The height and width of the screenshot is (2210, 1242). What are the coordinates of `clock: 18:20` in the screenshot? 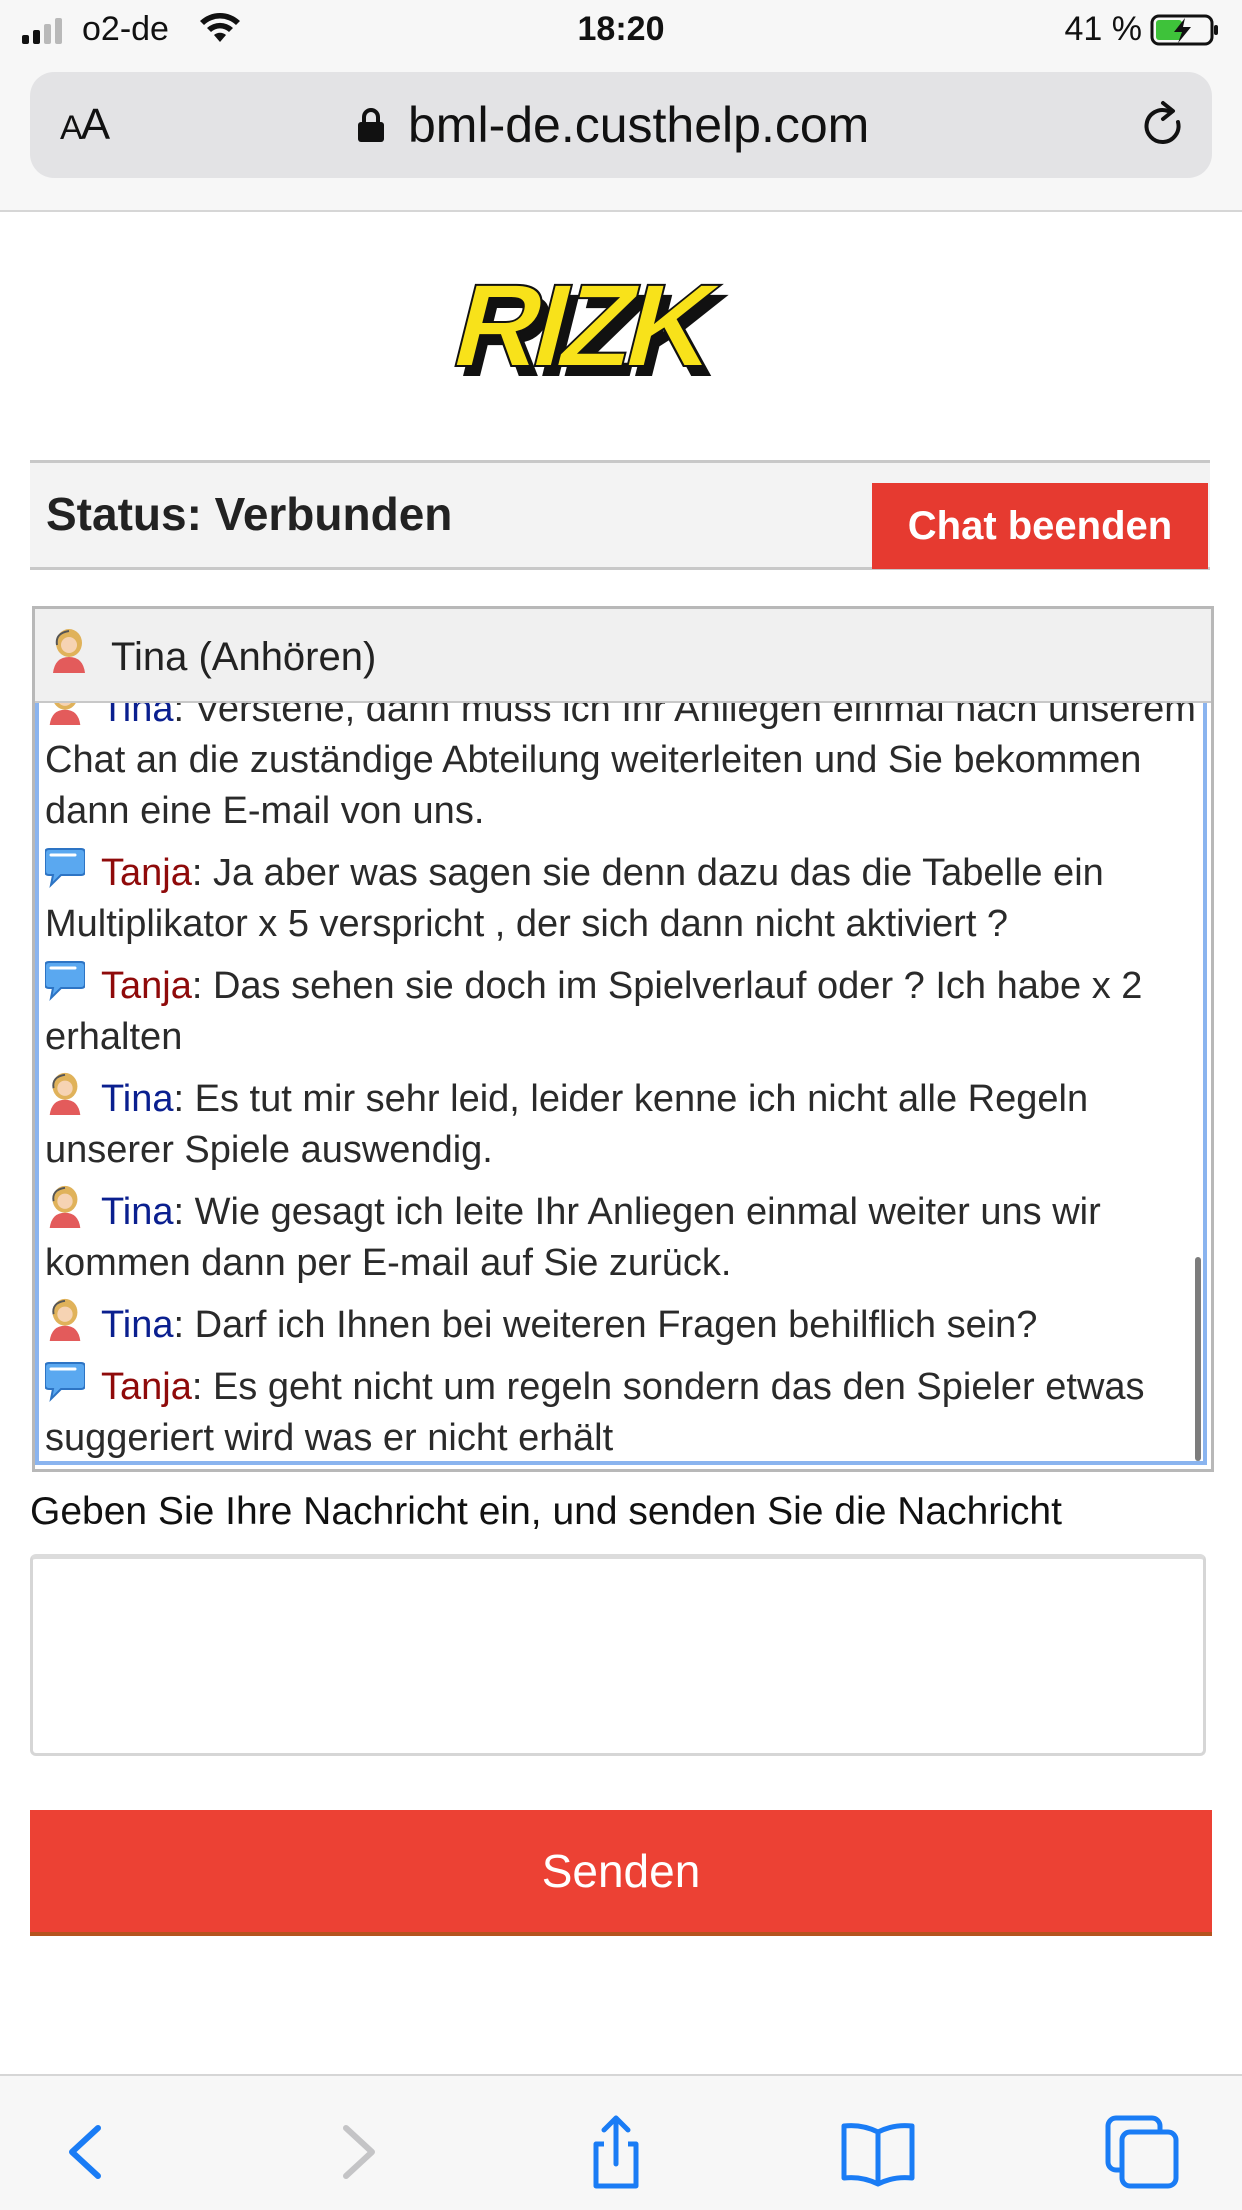 It's located at (621, 29).